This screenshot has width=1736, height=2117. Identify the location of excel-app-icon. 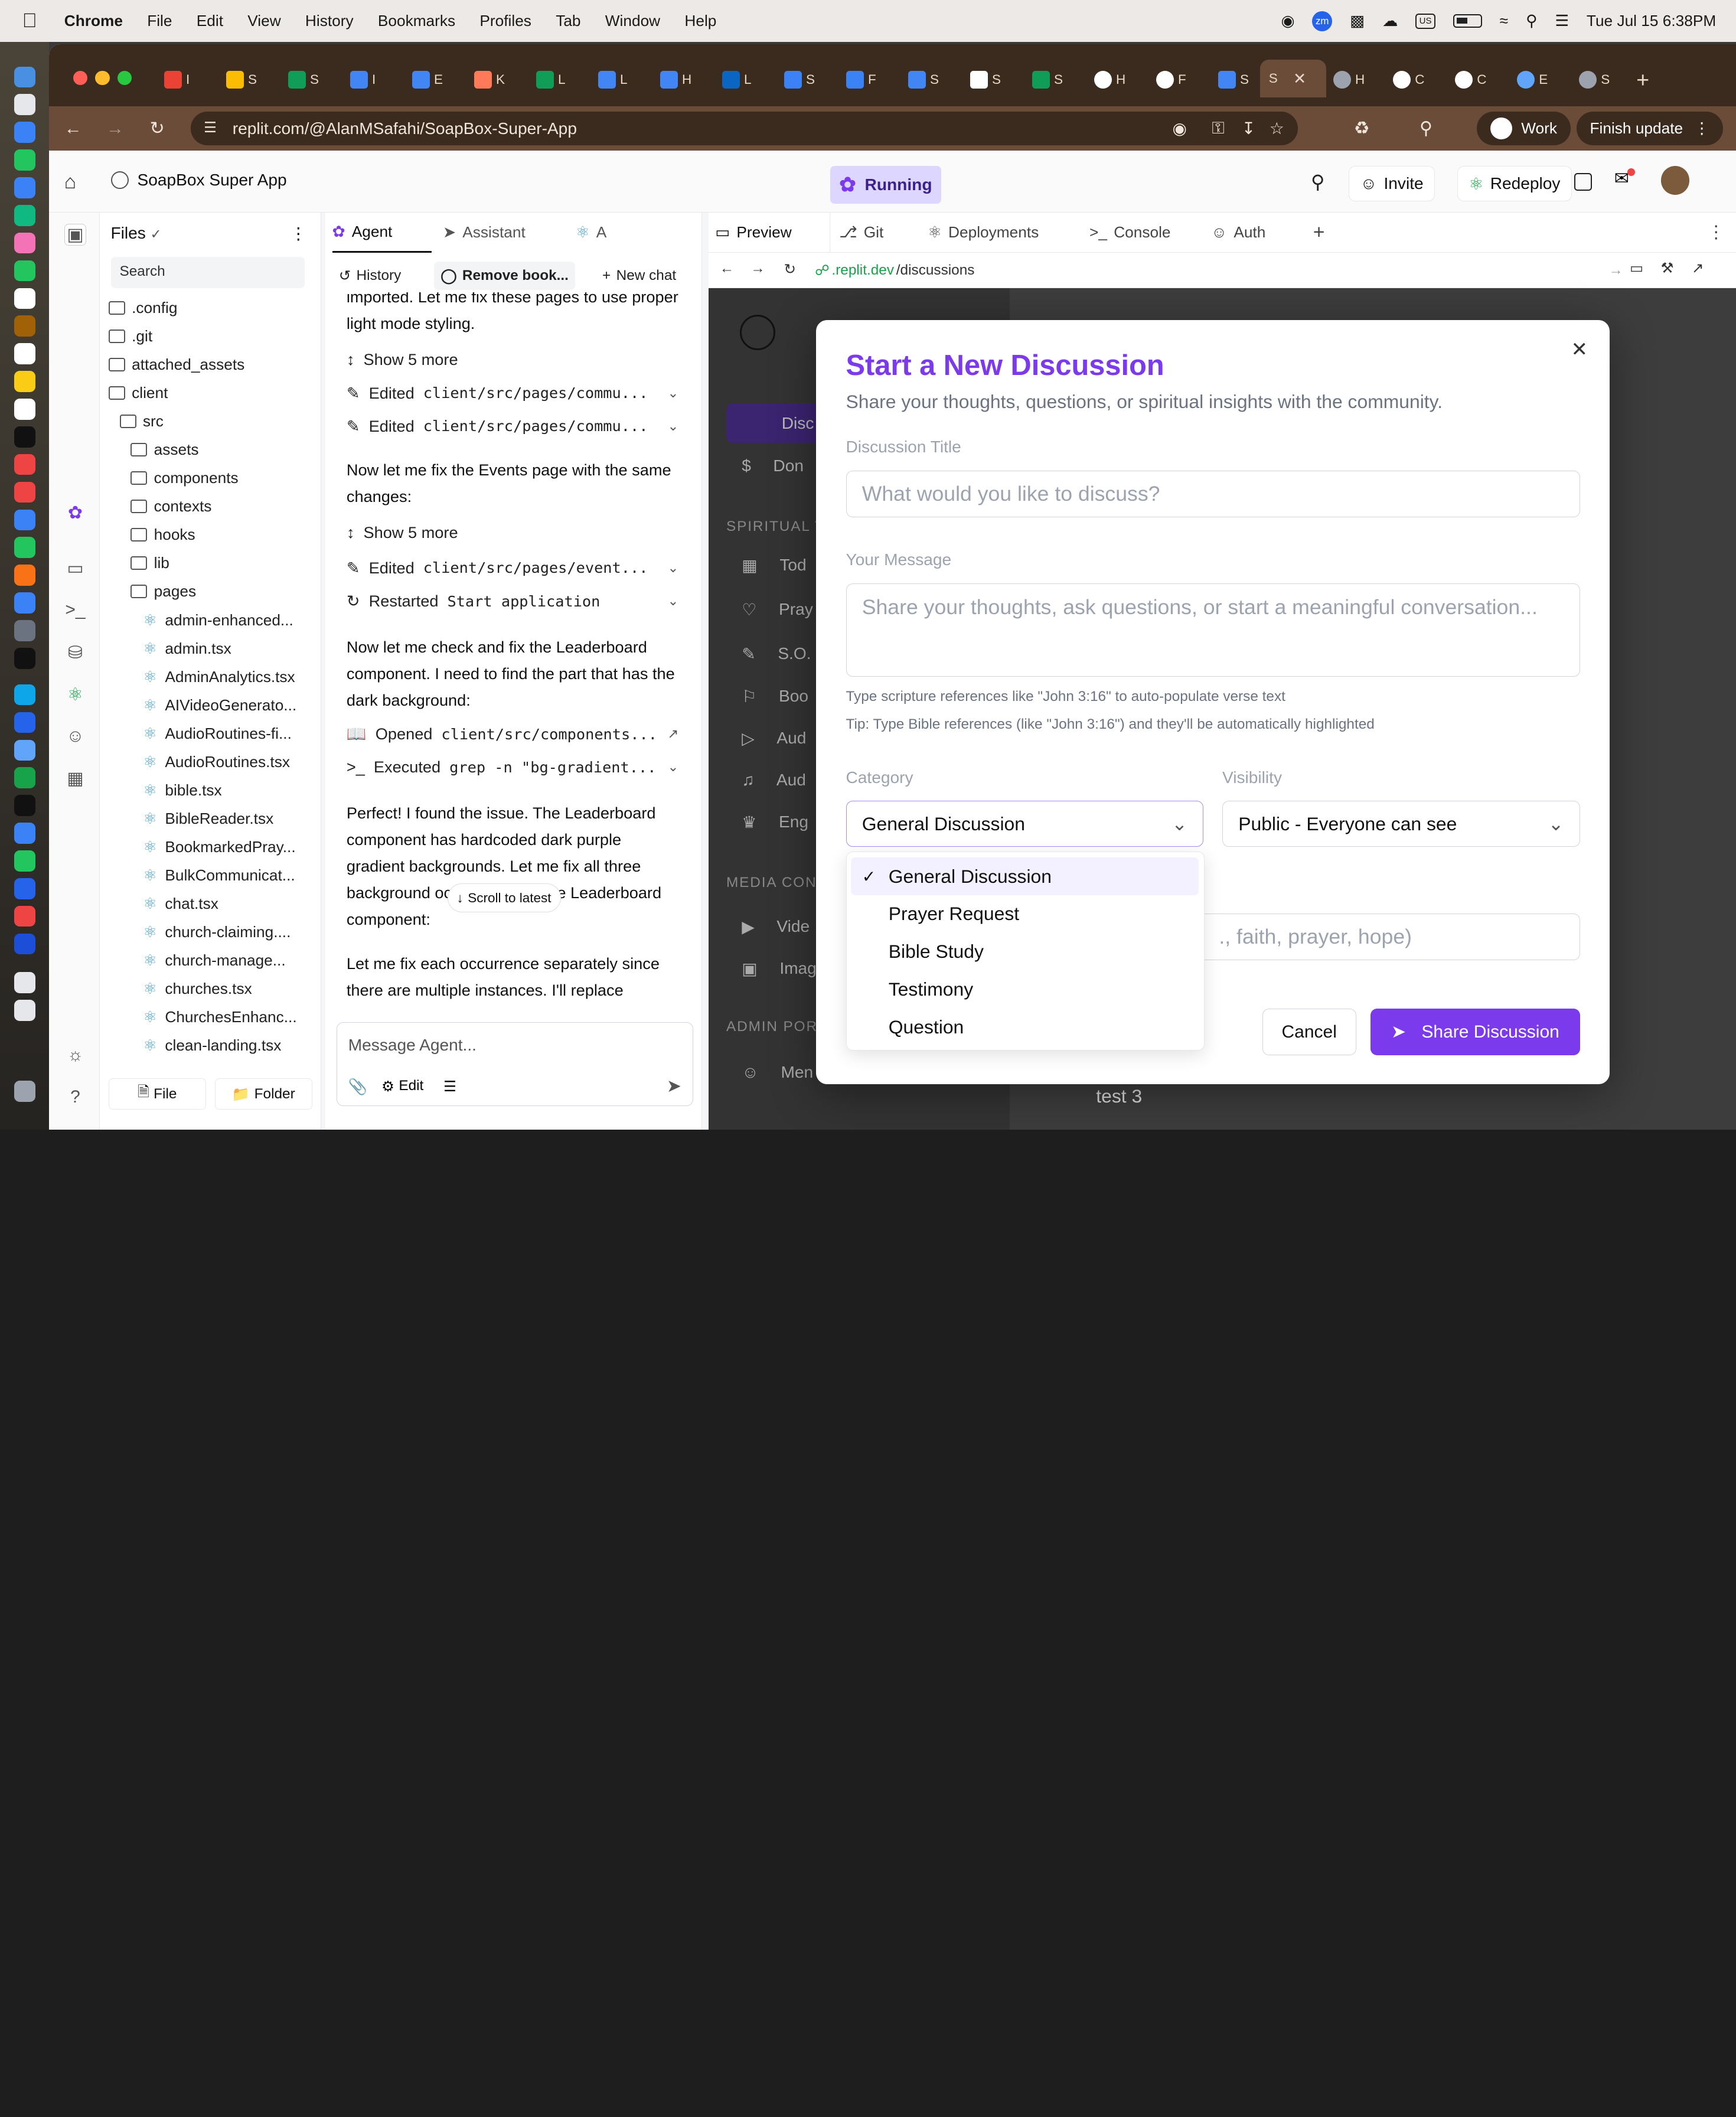
(24, 777).